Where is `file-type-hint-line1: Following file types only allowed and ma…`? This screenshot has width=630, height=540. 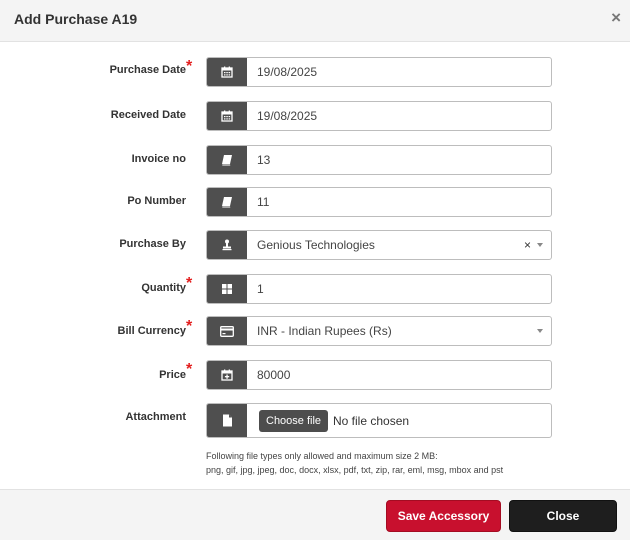
file-type-hint-line1: Following file types only allowed and ma… is located at coordinates (322, 456).